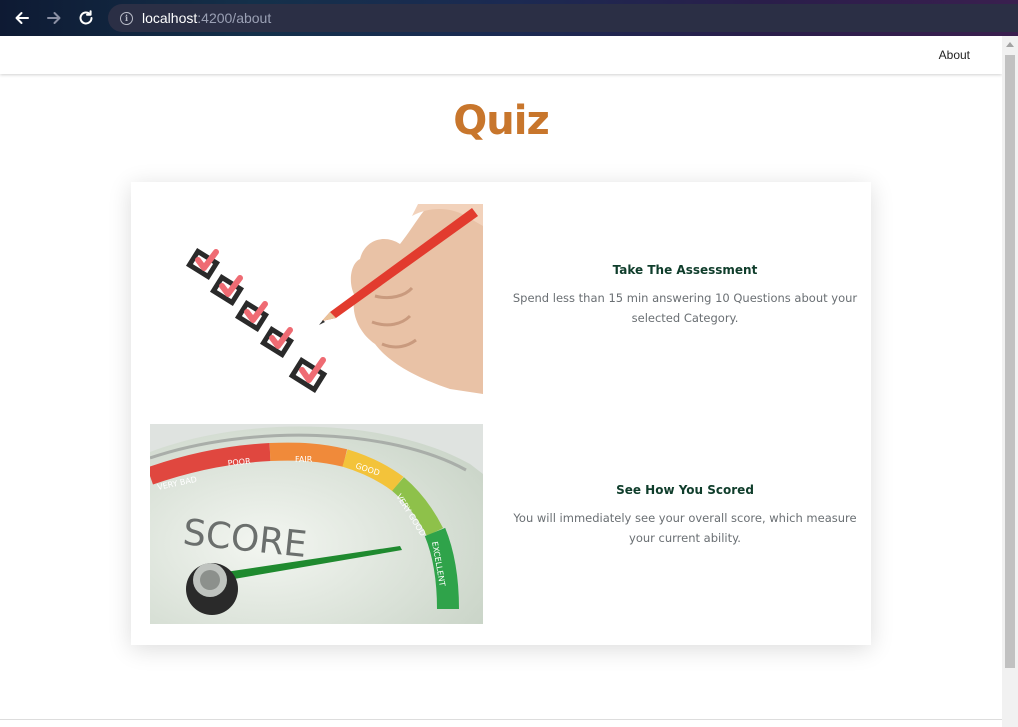 The height and width of the screenshot is (727, 1018). I want to click on site-info-icon: i, so click(126, 18).